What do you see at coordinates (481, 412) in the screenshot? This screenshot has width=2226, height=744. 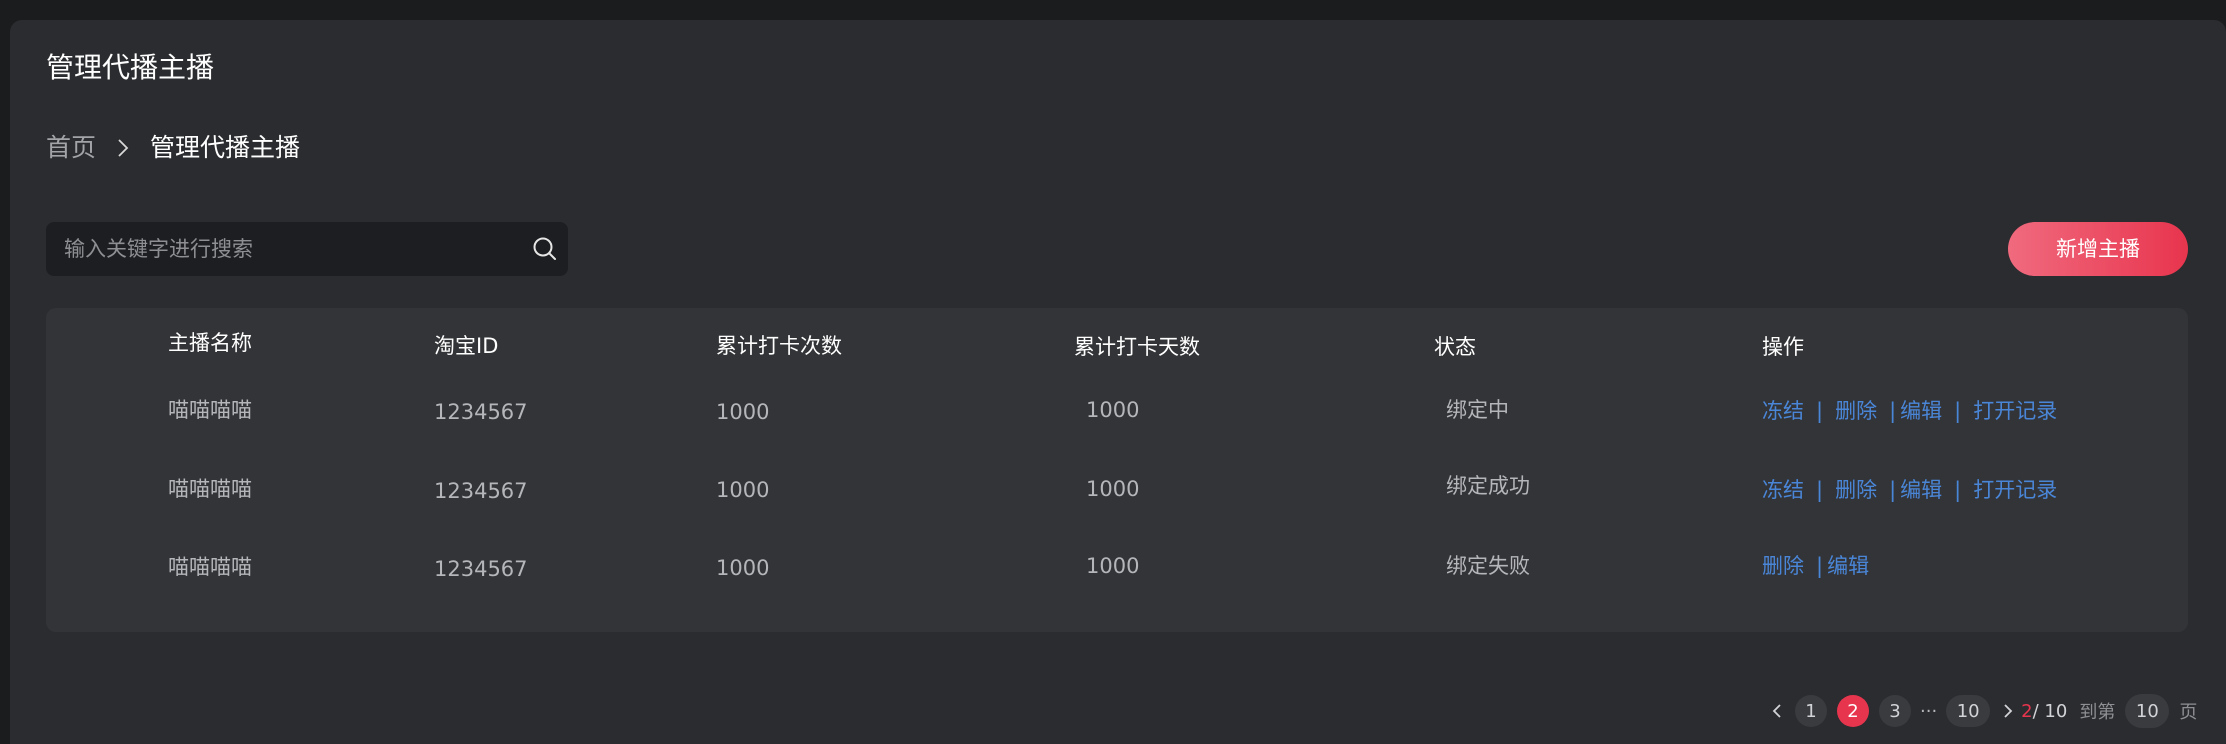 I see `table-row-1-taobao-id: 1234567` at bounding box center [481, 412].